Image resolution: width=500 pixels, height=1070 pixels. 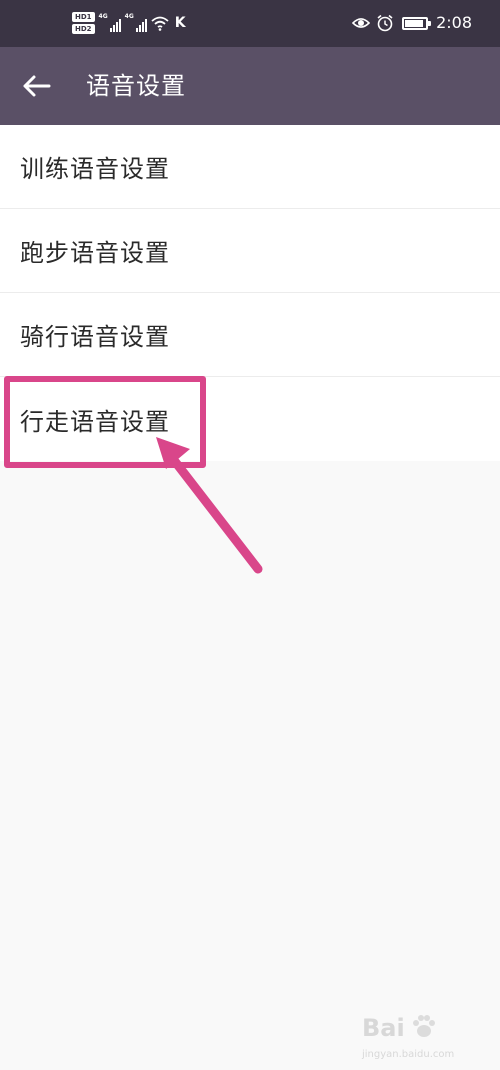 What do you see at coordinates (180, 23) in the screenshot?
I see `carrier-letter: K` at bounding box center [180, 23].